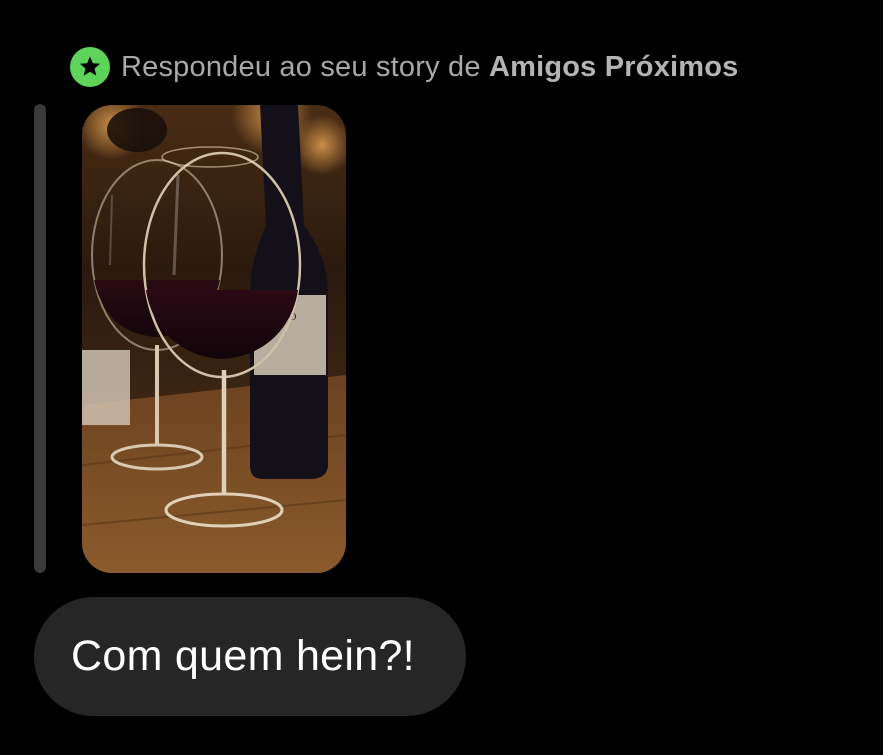 The height and width of the screenshot is (755, 883). Describe the element at coordinates (106, 387) in the screenshot. I see `napkin-box` at that location.